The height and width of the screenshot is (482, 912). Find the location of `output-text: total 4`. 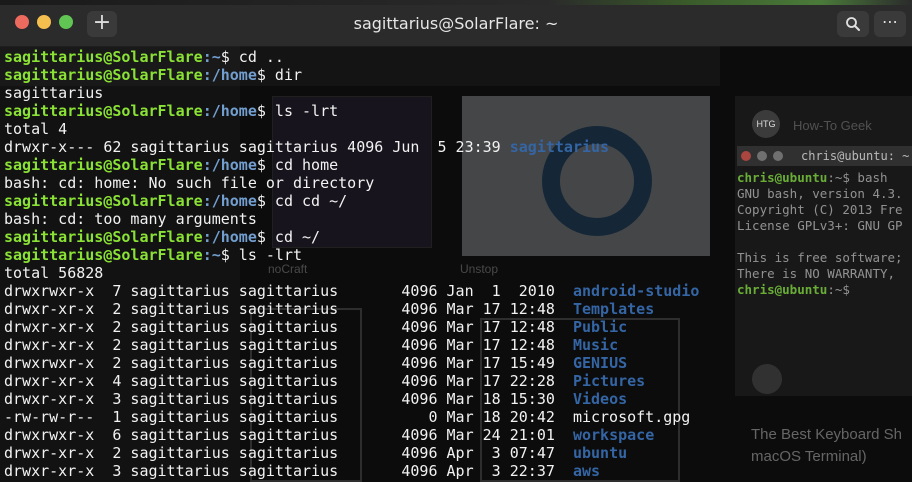

output-text: total 4 is located at coordinates (36, 129).